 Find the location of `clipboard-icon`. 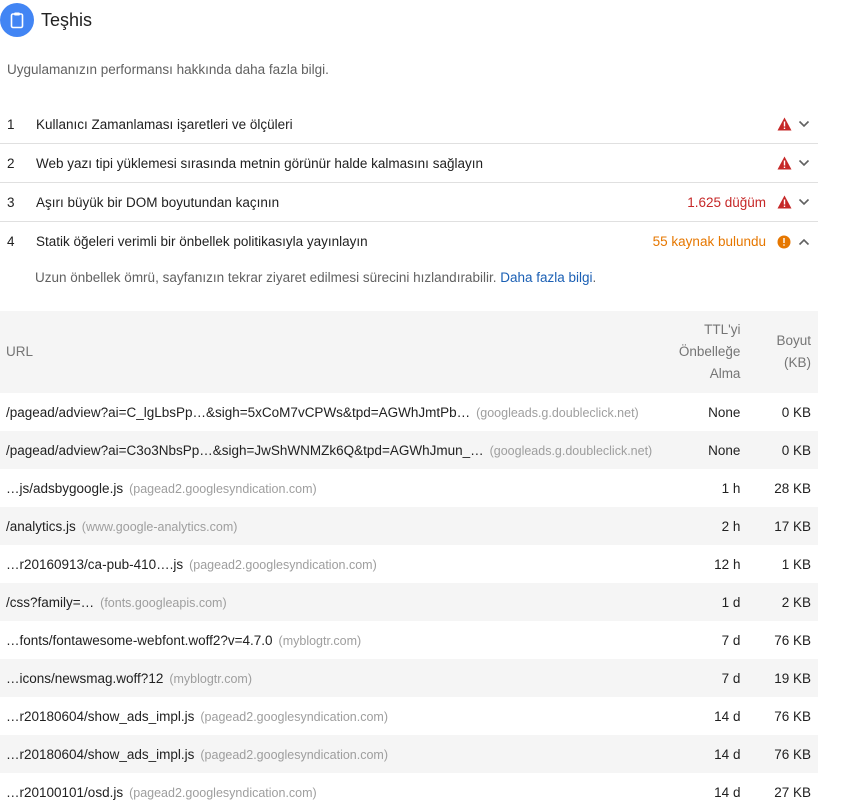

clipboard-icon is located at coordinates (17, 20).